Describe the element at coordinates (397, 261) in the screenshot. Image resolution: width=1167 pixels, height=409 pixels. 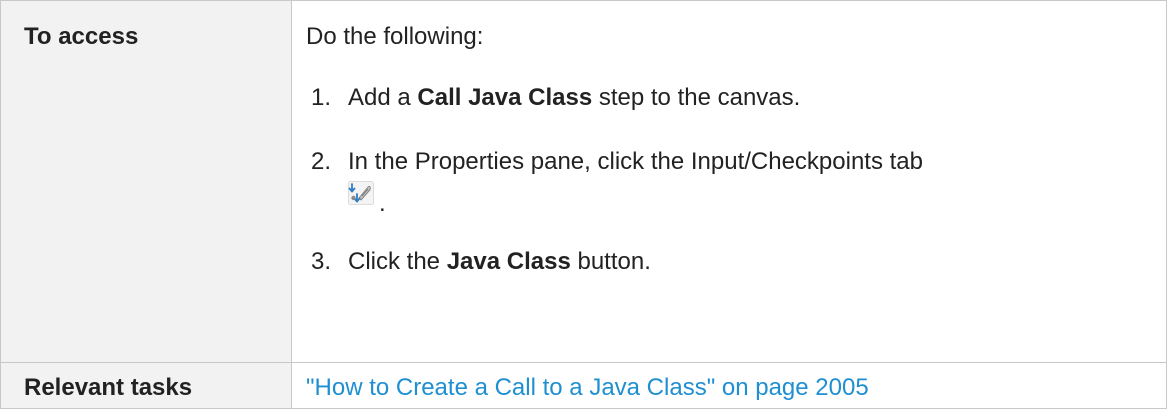
I see `step-text: Click the` at that location.